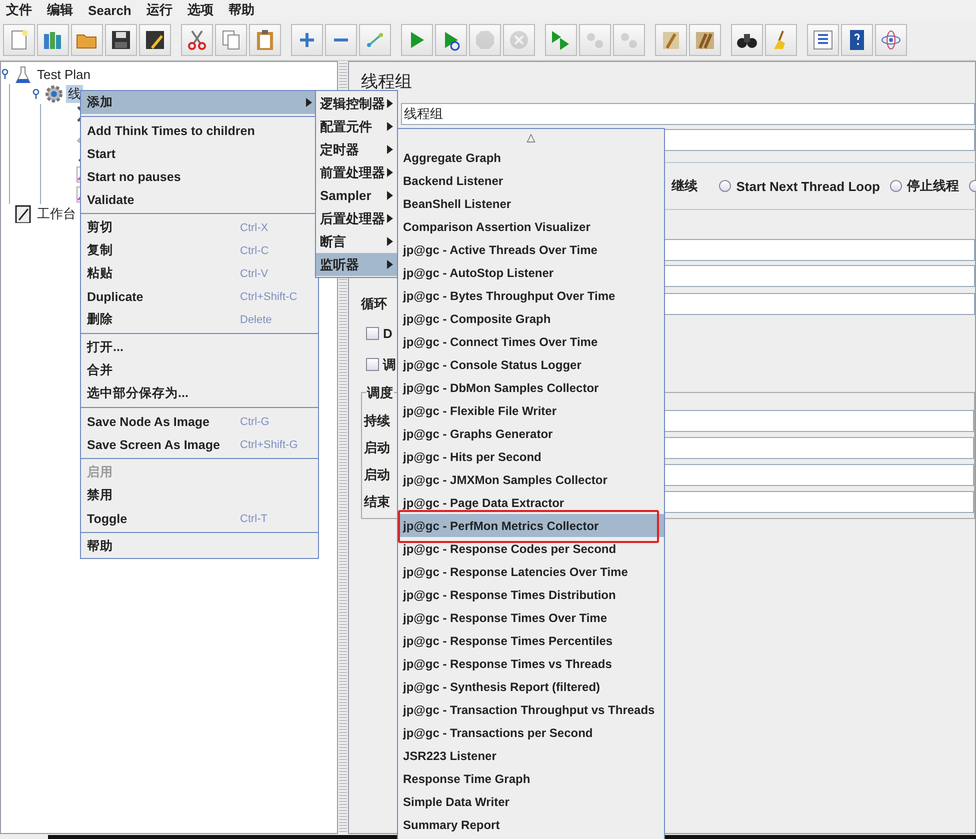  What do you see at coordinates (307, 40) in the screenshot?
I see `plus-button` at bounding box center [307, 40].